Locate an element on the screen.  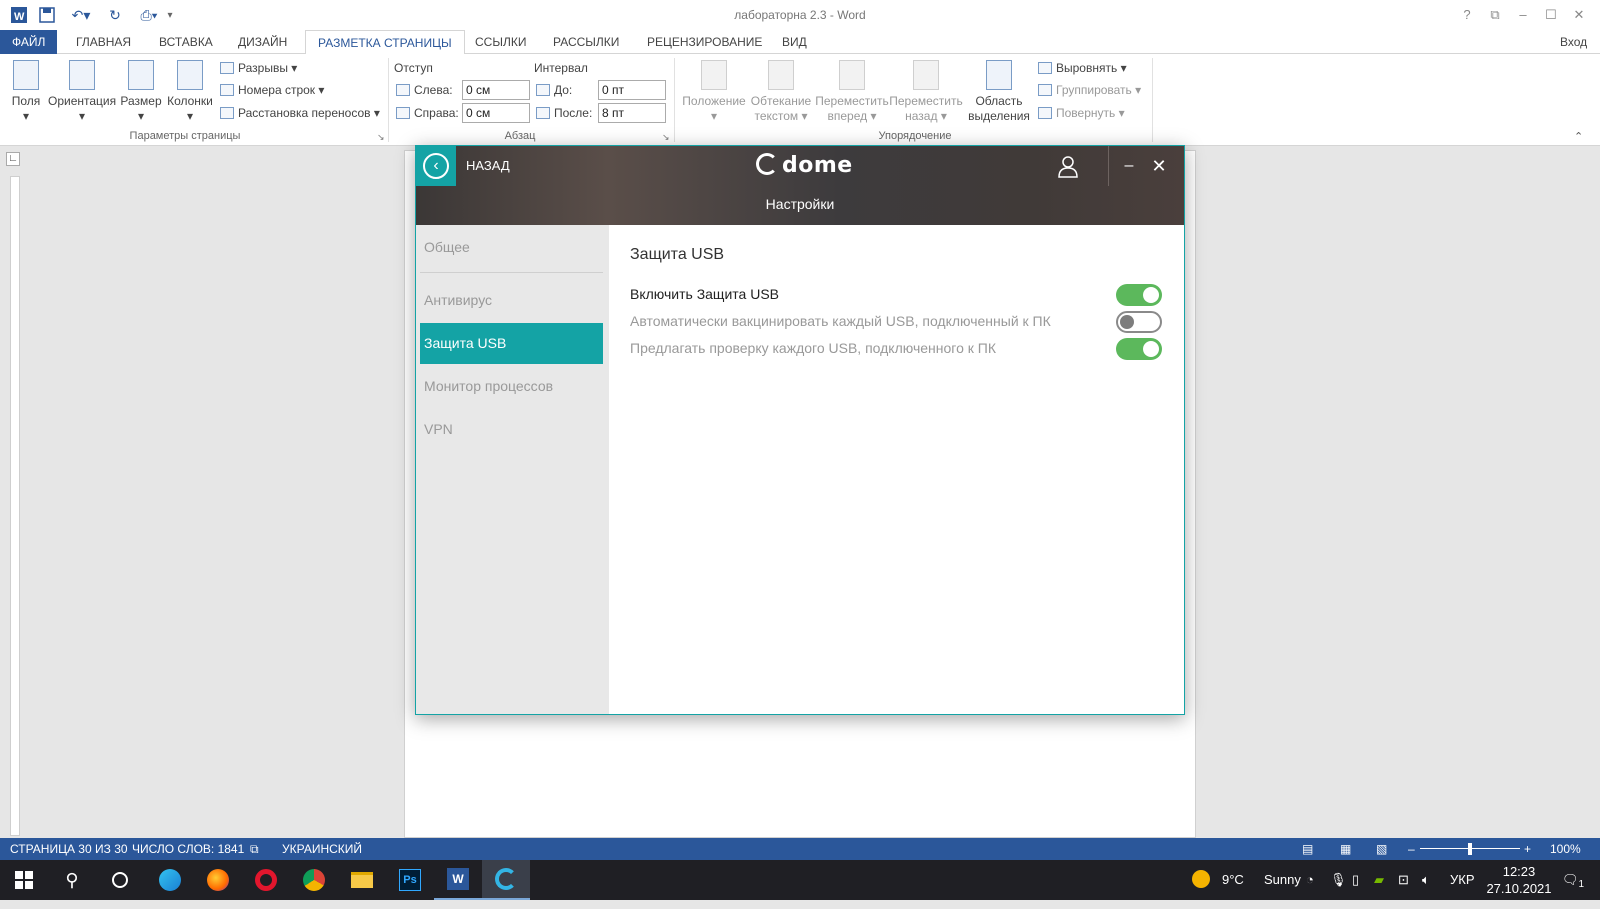
tab-review: РЕЦЕНЗИРОВАНИЕ is located at coordinates (704, 42).